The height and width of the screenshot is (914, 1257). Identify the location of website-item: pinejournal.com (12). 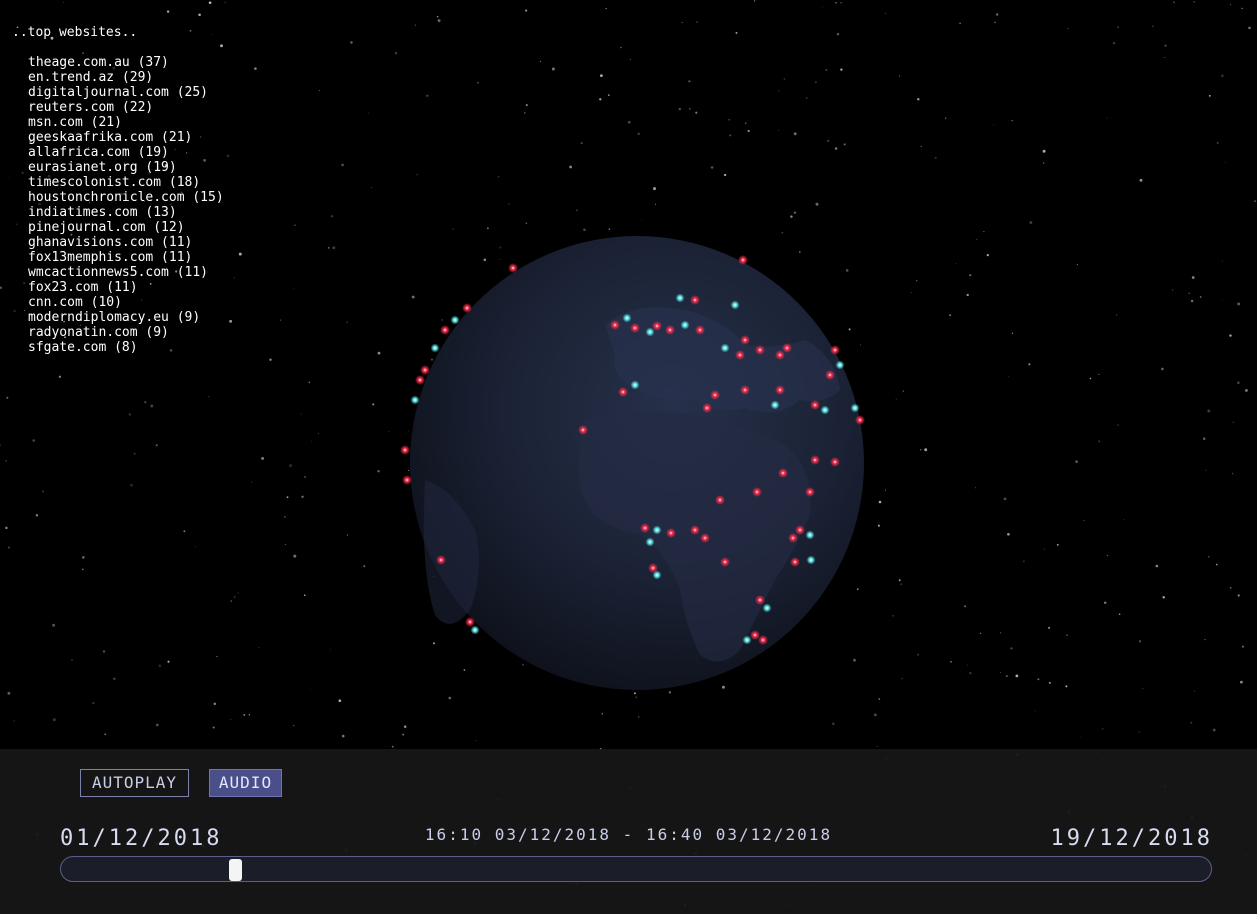
(106, 227).